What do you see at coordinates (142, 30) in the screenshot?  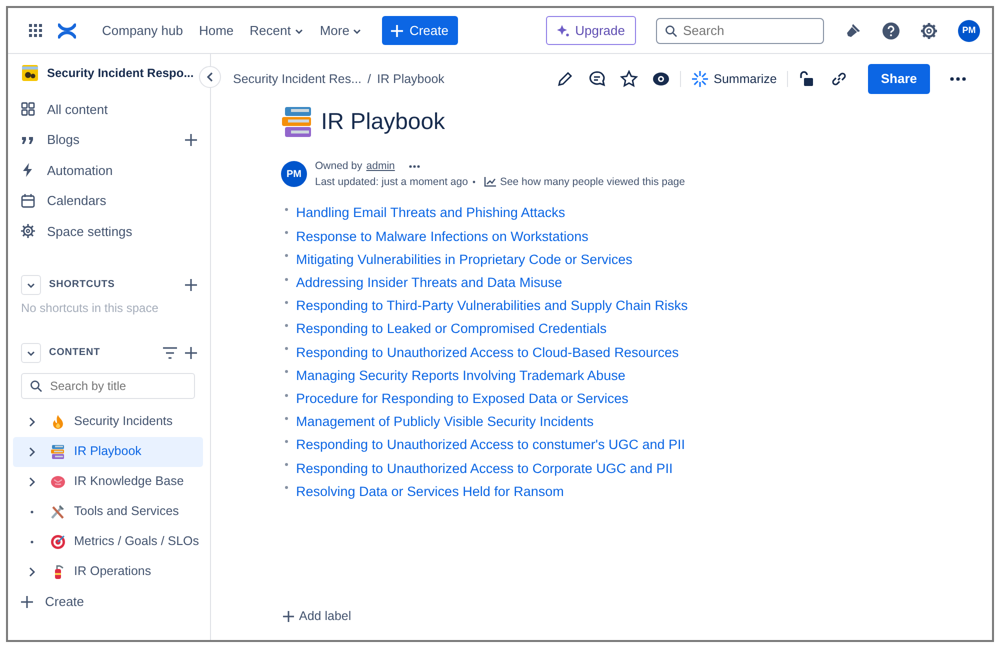 I see `nav-link: Company hub` at bounding box center [142, 30].